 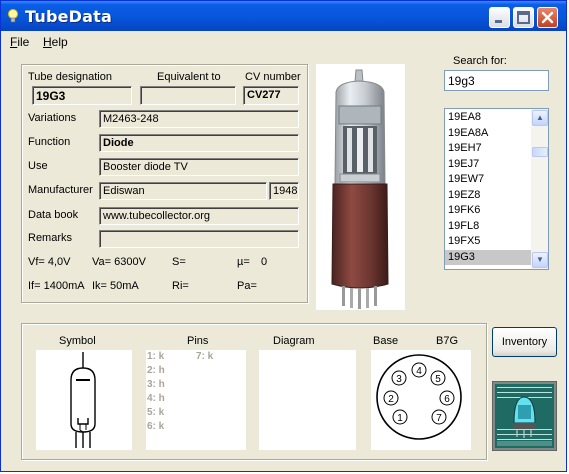 I want to click on list-item: 19EA8, so click(x=488, y=118).